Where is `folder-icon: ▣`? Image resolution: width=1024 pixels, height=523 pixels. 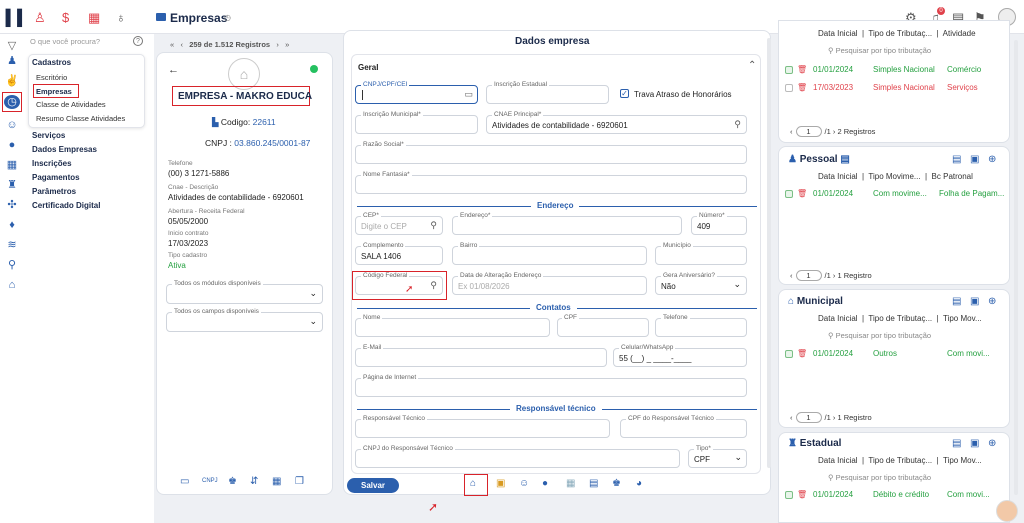 folder-icon: ▣ is located at coordinates (500, 483).